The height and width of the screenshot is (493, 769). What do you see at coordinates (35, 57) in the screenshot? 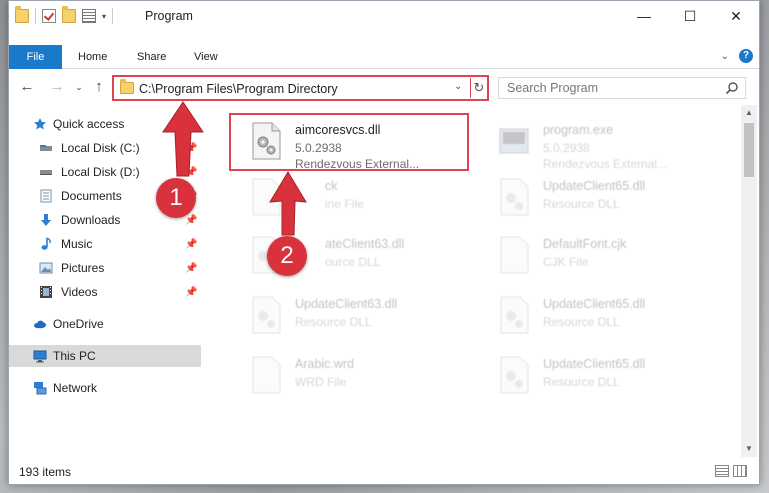
I see `tab-file: File` at bounding box center [35, 57].